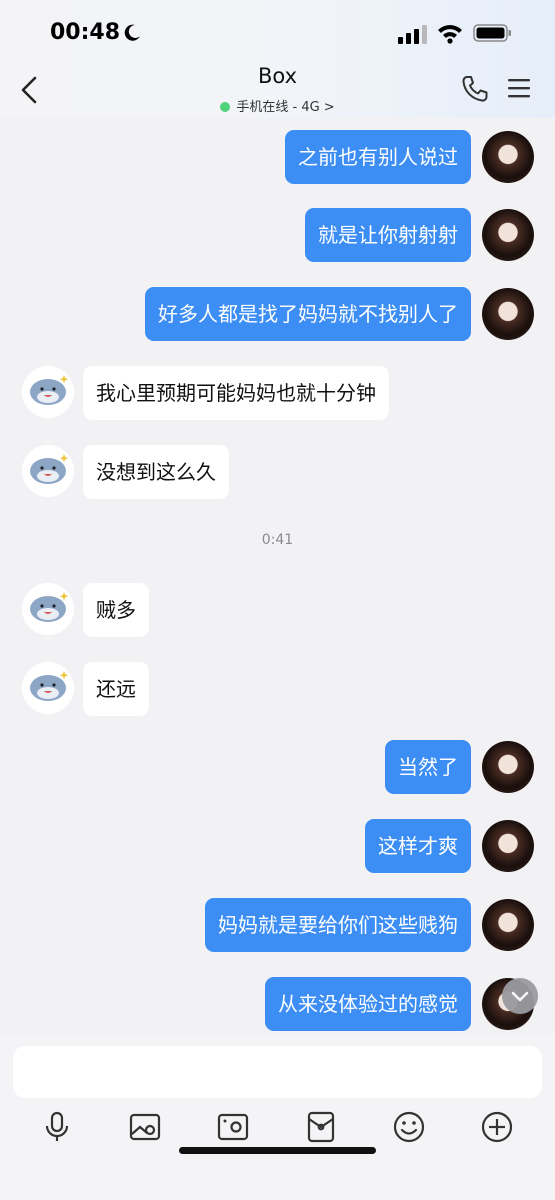 This screenshot has width=555, height=1200. I want to click on cellular-signal-icon, so click(412, 34).